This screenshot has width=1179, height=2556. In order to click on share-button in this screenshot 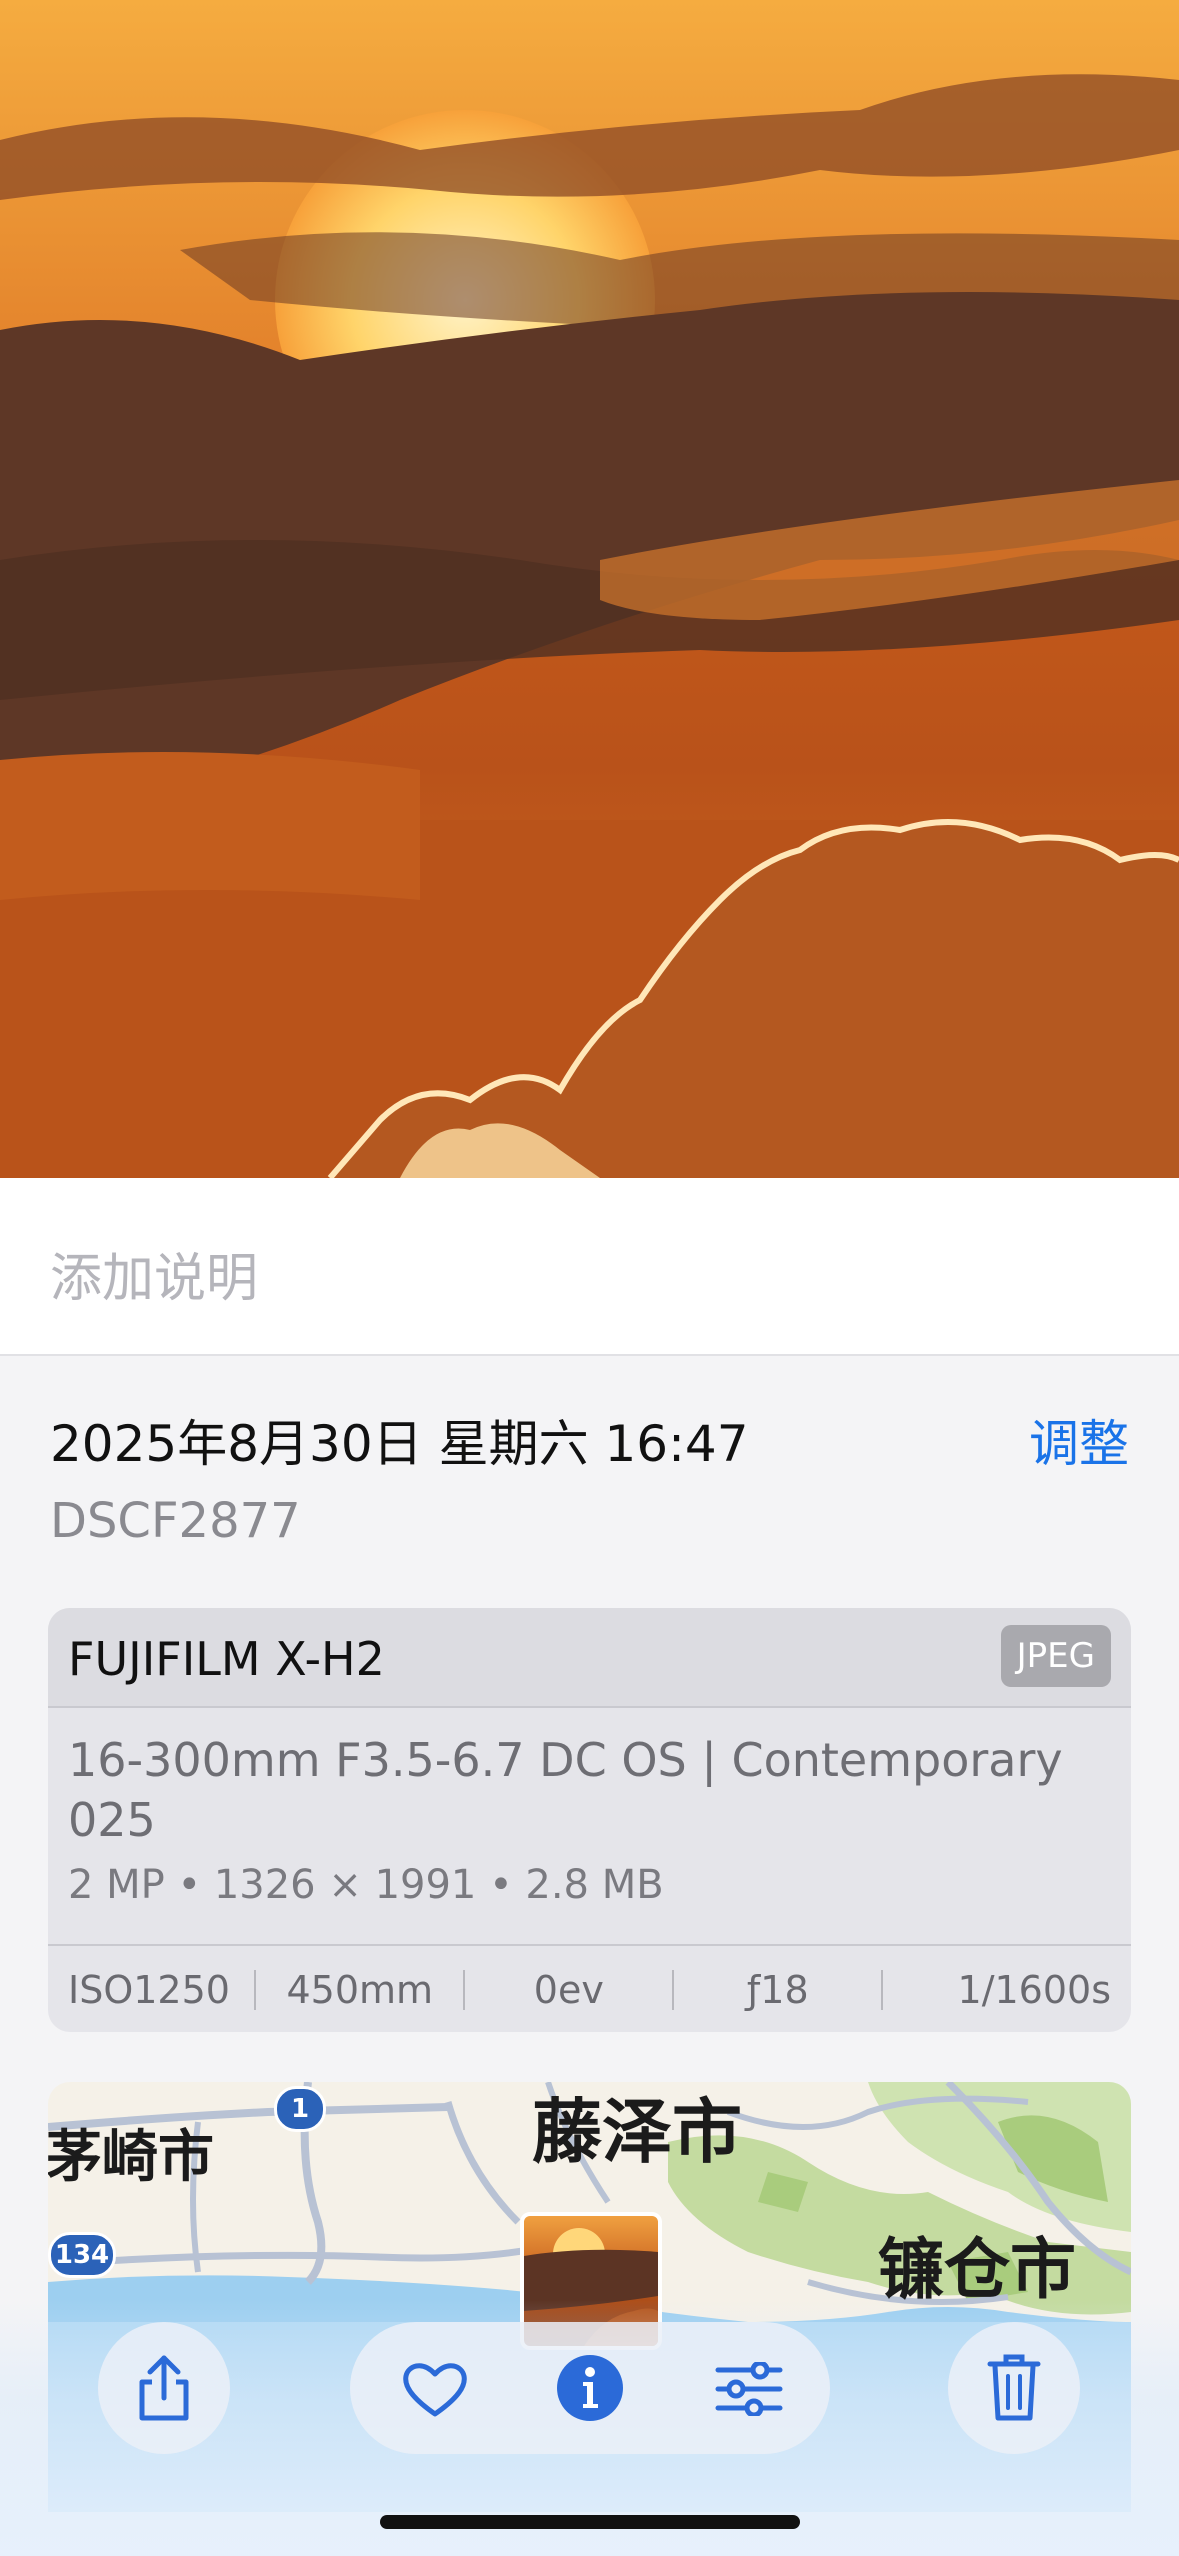, I will do `click(164, 2388)`.